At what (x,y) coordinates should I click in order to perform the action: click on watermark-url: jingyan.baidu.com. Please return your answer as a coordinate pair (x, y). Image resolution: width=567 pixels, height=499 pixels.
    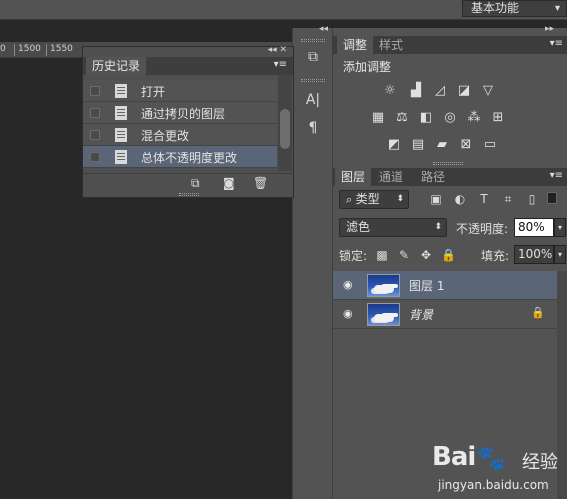
    Looking at the image, I should click on (493, 485).